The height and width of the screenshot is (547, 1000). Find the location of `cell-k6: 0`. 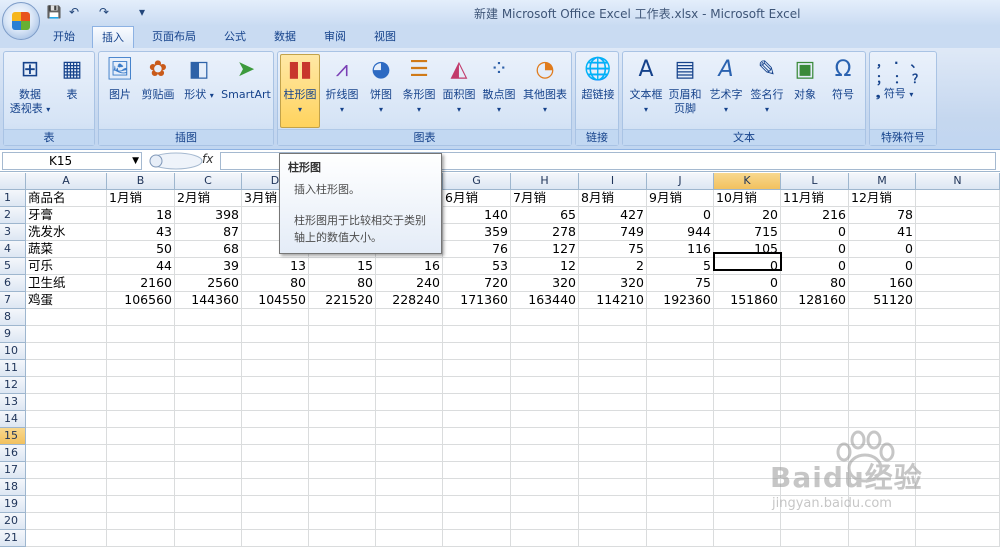

cell-k6: 0 is located at coordinates (747, 283).